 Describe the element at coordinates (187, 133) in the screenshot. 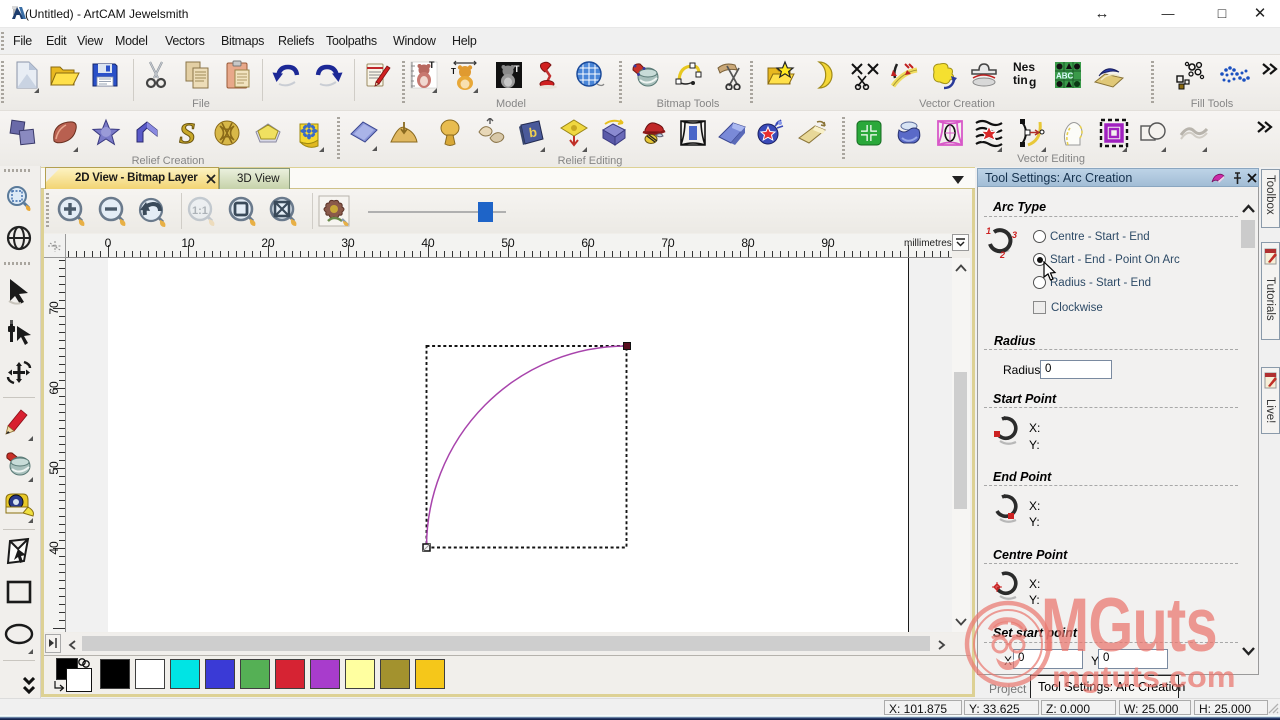

I see `svg-text: S` at that location.